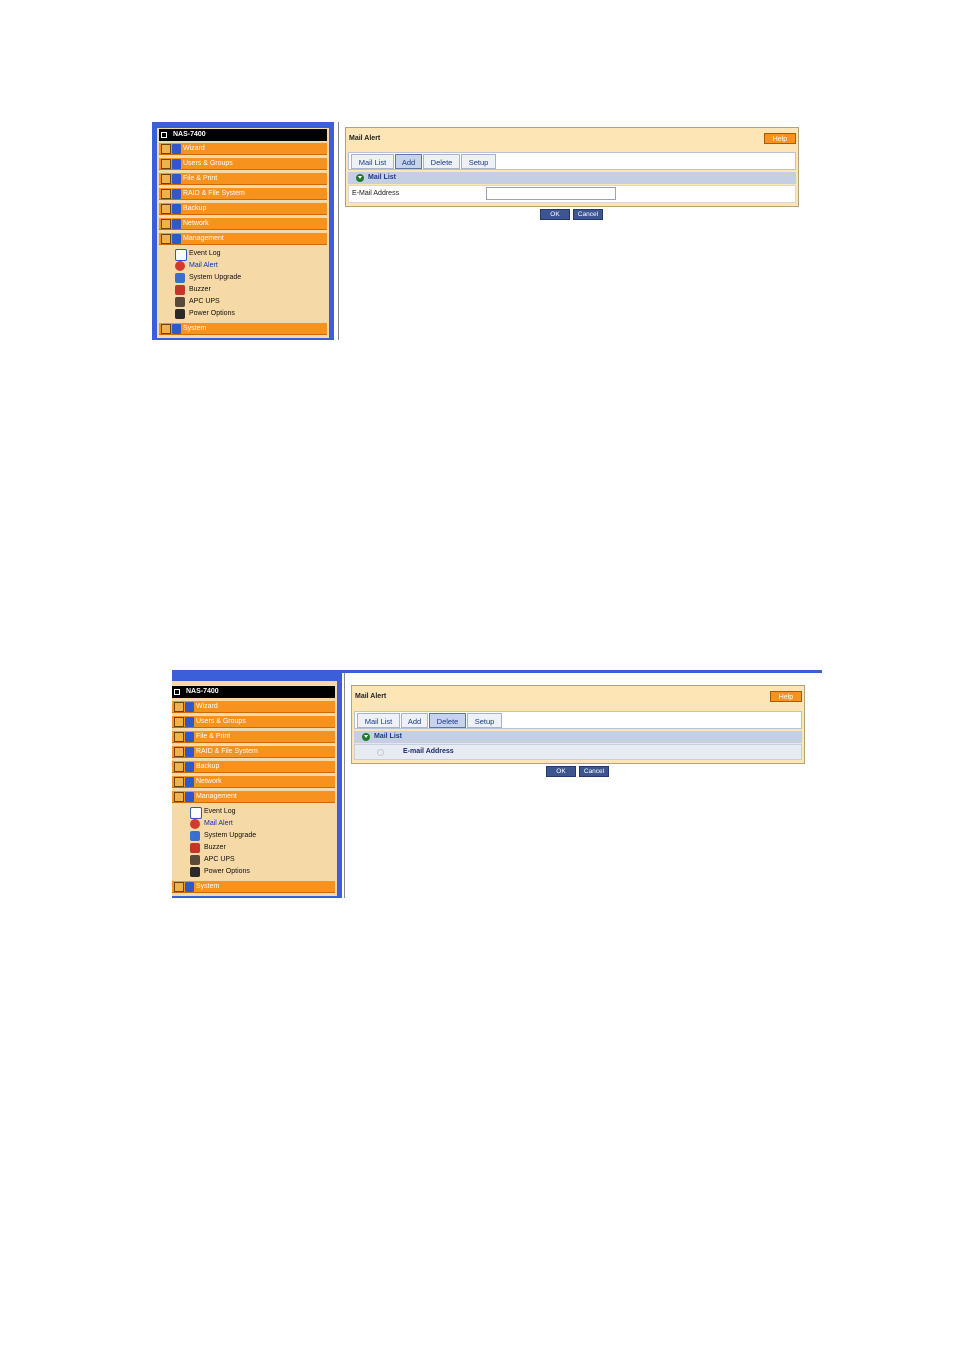 The width and height of the screenshot is (954, 1350). What do you see at coordinates (204, 301) in the screenshot?
I see `subitem-label: APC UPS` at bounding box center [204, 301].